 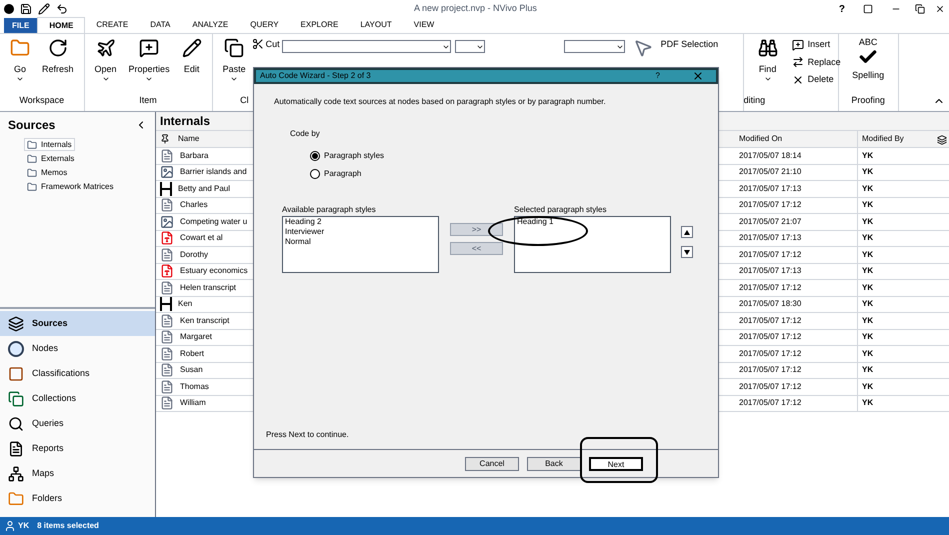 I want to click on spelling-button: ABC Spelling, so click(x=868, y=66).